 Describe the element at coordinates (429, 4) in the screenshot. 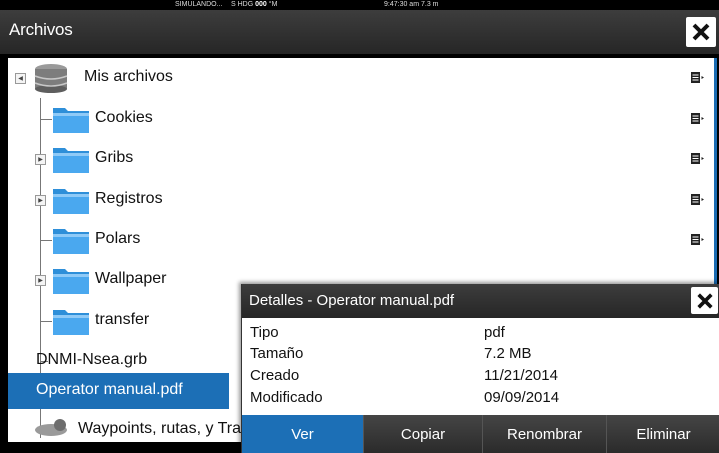

I see `depth-readout: 7.3 m` at that location.